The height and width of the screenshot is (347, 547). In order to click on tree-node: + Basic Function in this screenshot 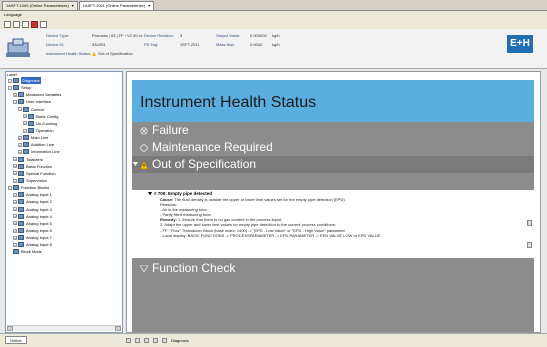, I will do `click(64, 166)`.